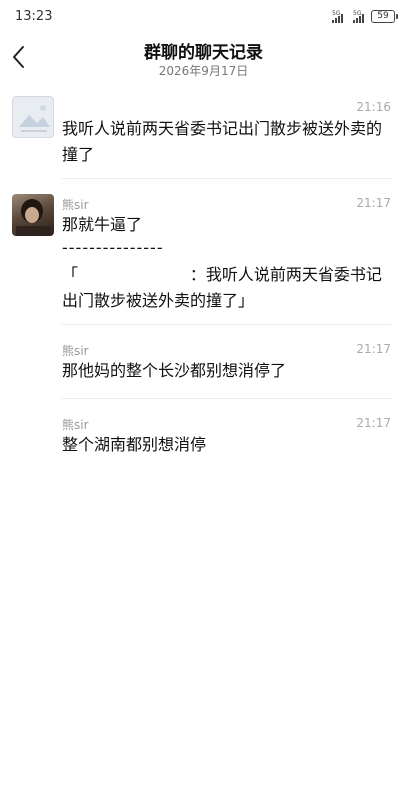 This screenshot has width=407, height=800. Describe the element at coordinates (224, 371) in the screenshot. I see `message-text: 那他妈的整个长沙都别想消停了` at that location.